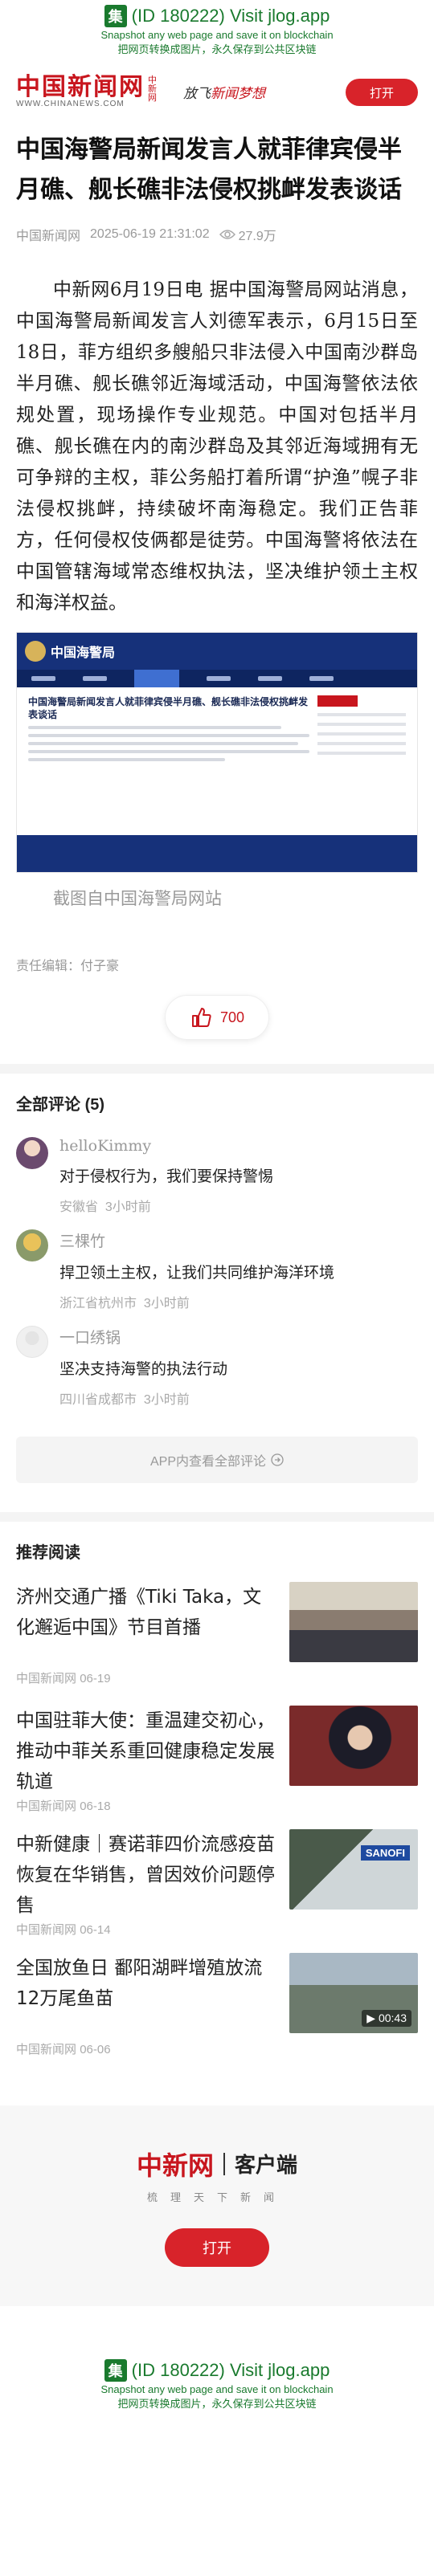 The height and width of the screenshot is (2576, 434). I want to click on editor-credit: 责任编辑：付子豪, so click(68, 966).